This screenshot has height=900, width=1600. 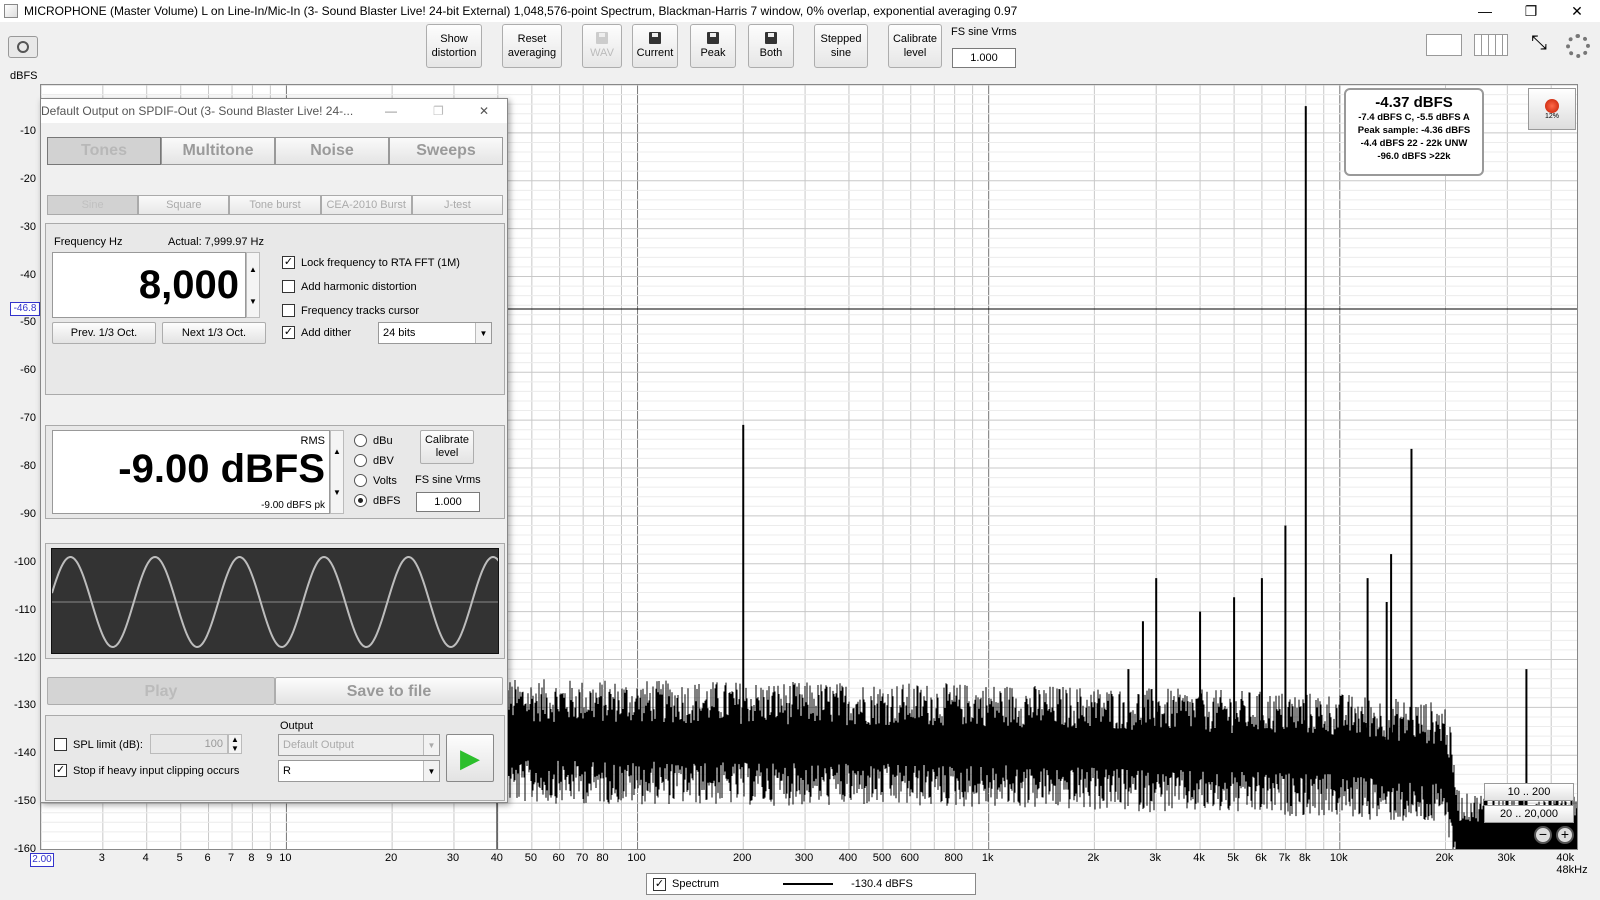 I want to click on save-both-button: Both, so click(x=771, y=46).